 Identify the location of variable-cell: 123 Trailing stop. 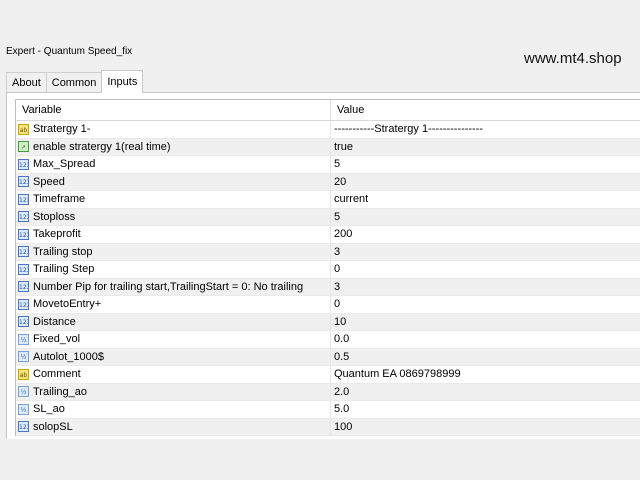
(173, 251).